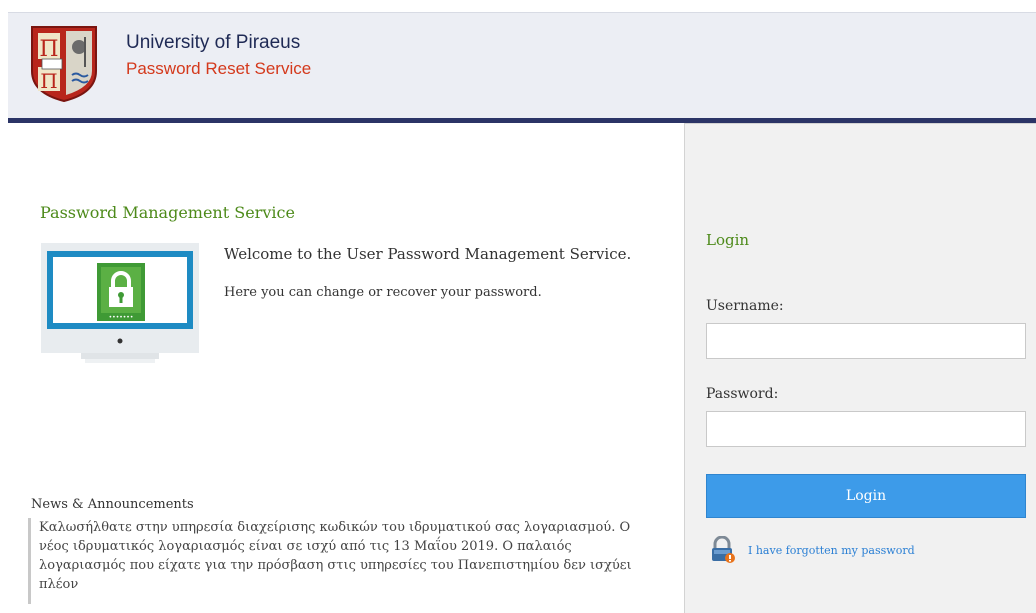 This screenshot has width=1036, height=613. I want to click on lock-warning-icon, so click(723, 549).